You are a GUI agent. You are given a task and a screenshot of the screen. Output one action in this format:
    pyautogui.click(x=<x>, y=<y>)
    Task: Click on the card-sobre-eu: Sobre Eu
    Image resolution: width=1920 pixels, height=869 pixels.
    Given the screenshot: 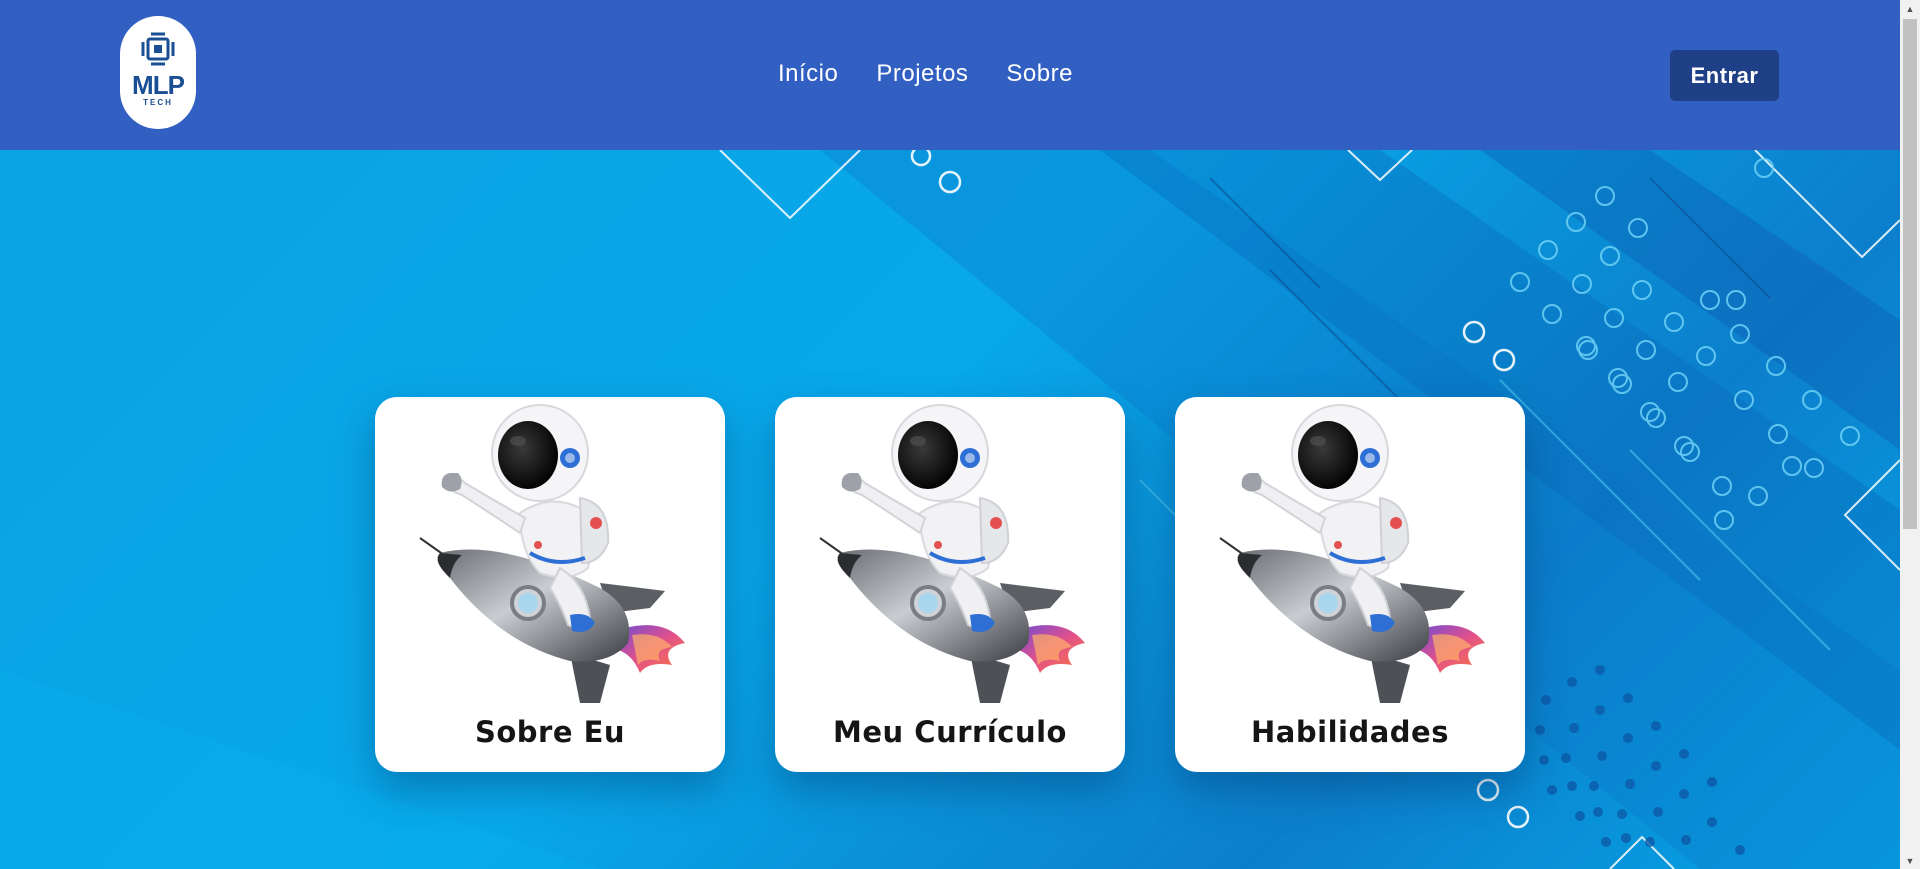 What is the action you would take?
    pyautogui.click(x=550, y=584)
    